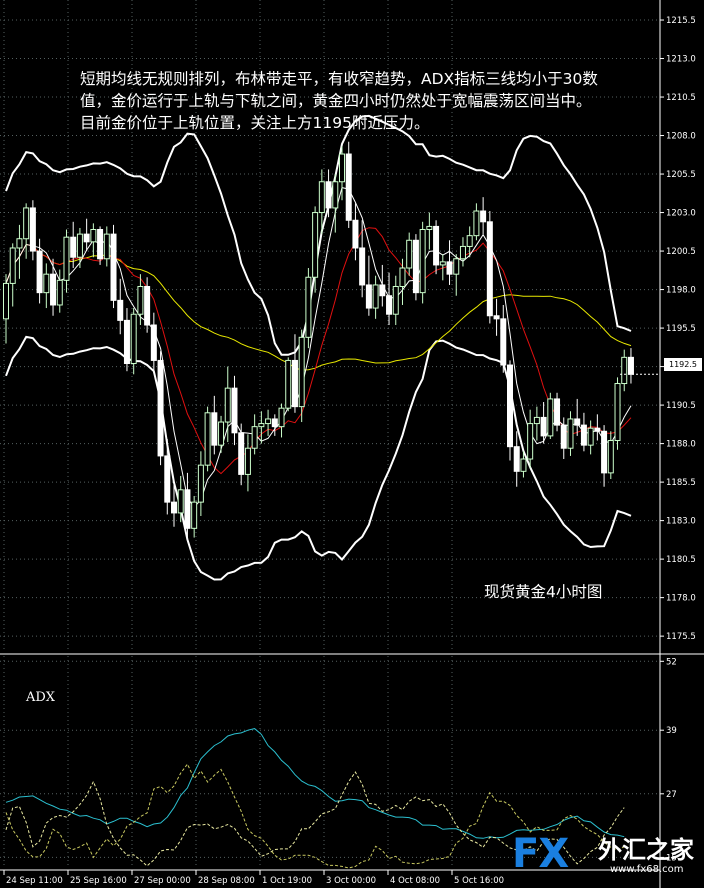 Image resolution: width=704 pixels, height=888 pixels. What do you see at coordinates (540, 854) in the screenshot?
I see `logo-fx-text: FX` at bounding box center [540, 854].